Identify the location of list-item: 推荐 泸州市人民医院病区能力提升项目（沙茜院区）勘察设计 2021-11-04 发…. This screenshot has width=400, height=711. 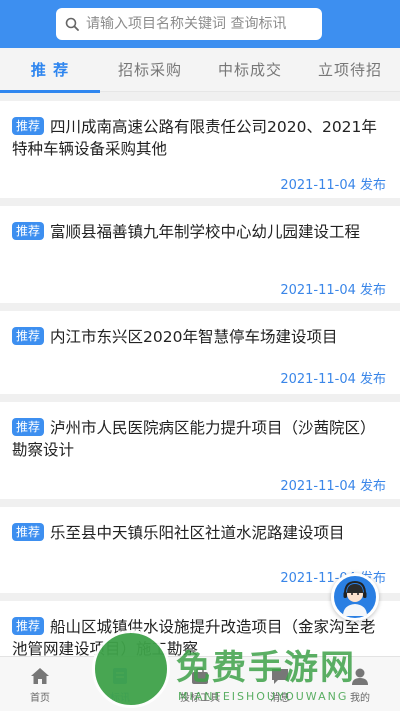
(200, 450).